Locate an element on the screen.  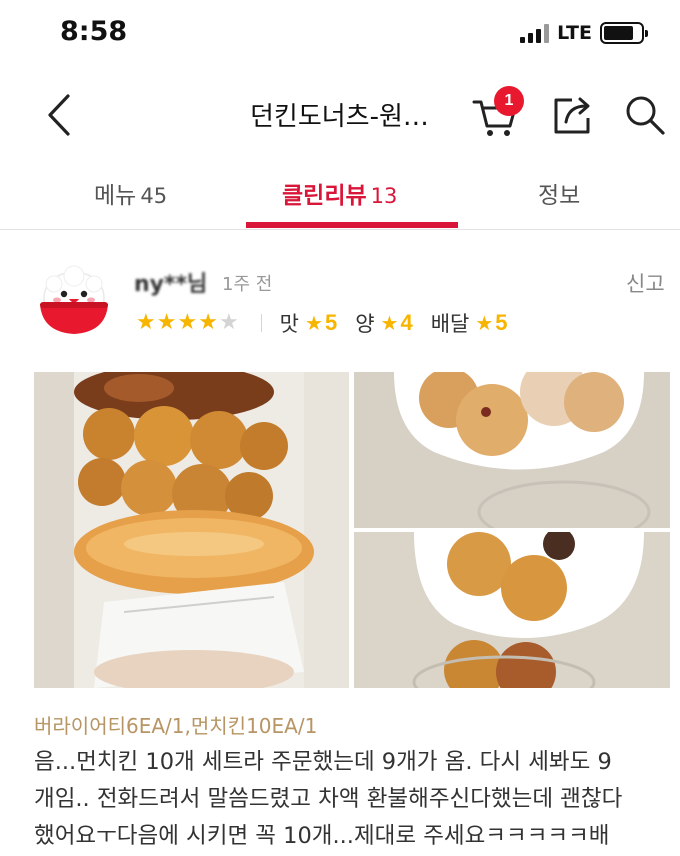
status-bar: 8:58 LTE is located at coordinates (340, 35).